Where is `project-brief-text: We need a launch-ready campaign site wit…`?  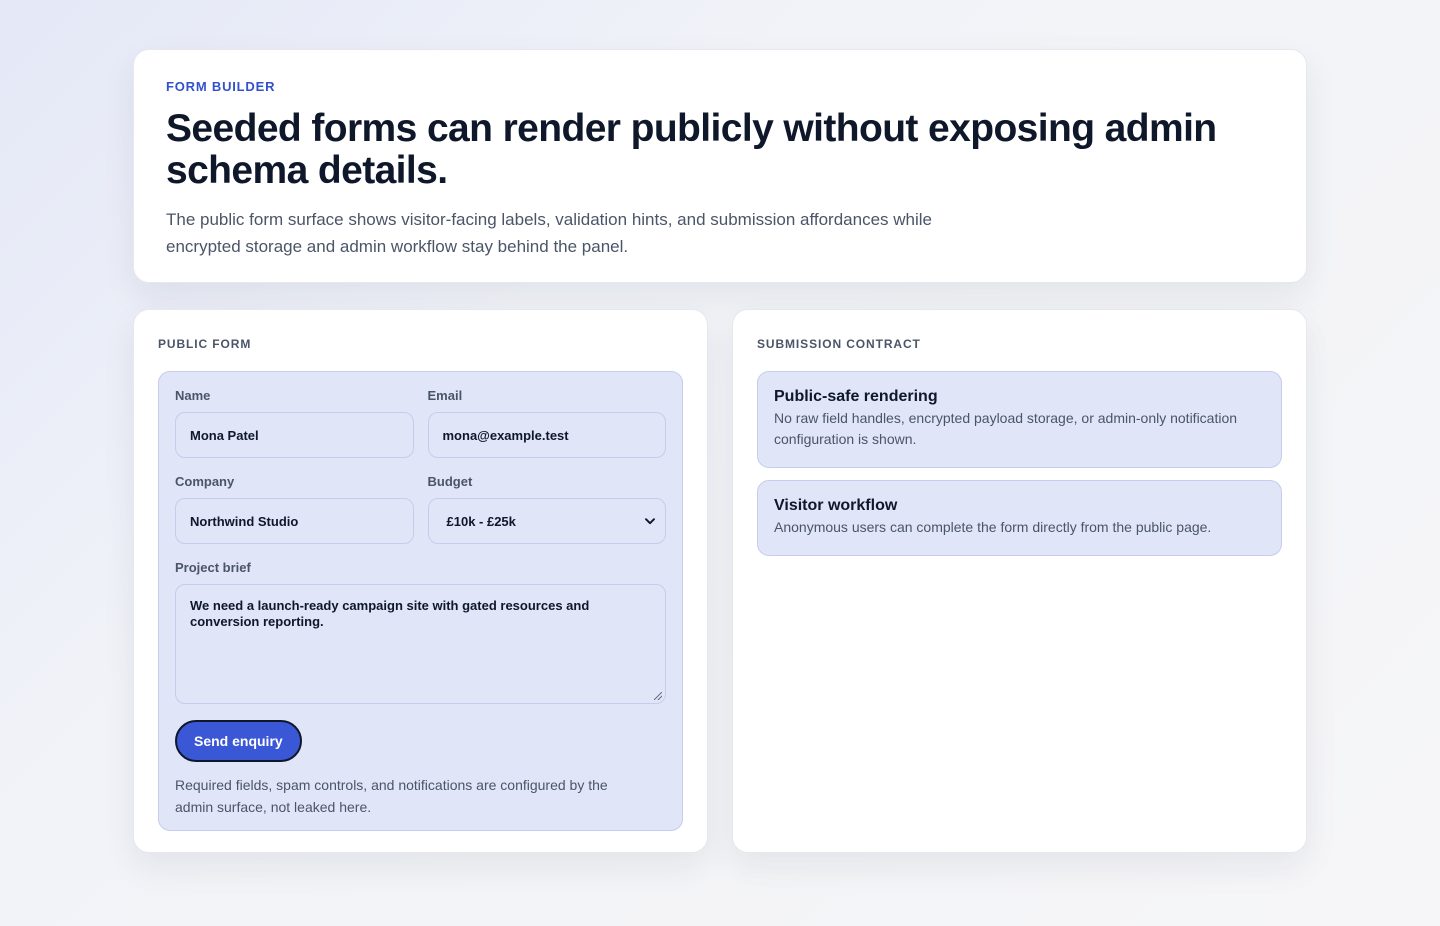
project-brief-text: We need a launch-ready campaign site wit… is located at coordinates (390, 613).